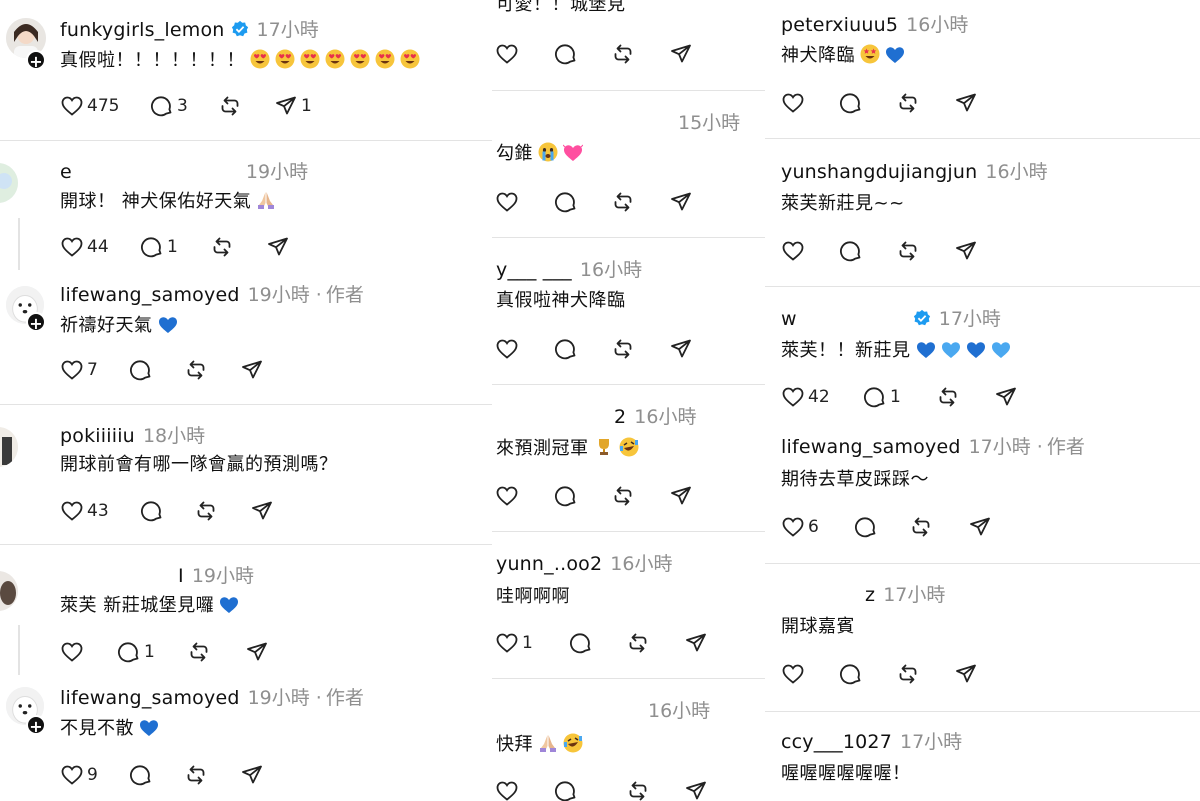  I want to click on username: e, so click(66, 172).